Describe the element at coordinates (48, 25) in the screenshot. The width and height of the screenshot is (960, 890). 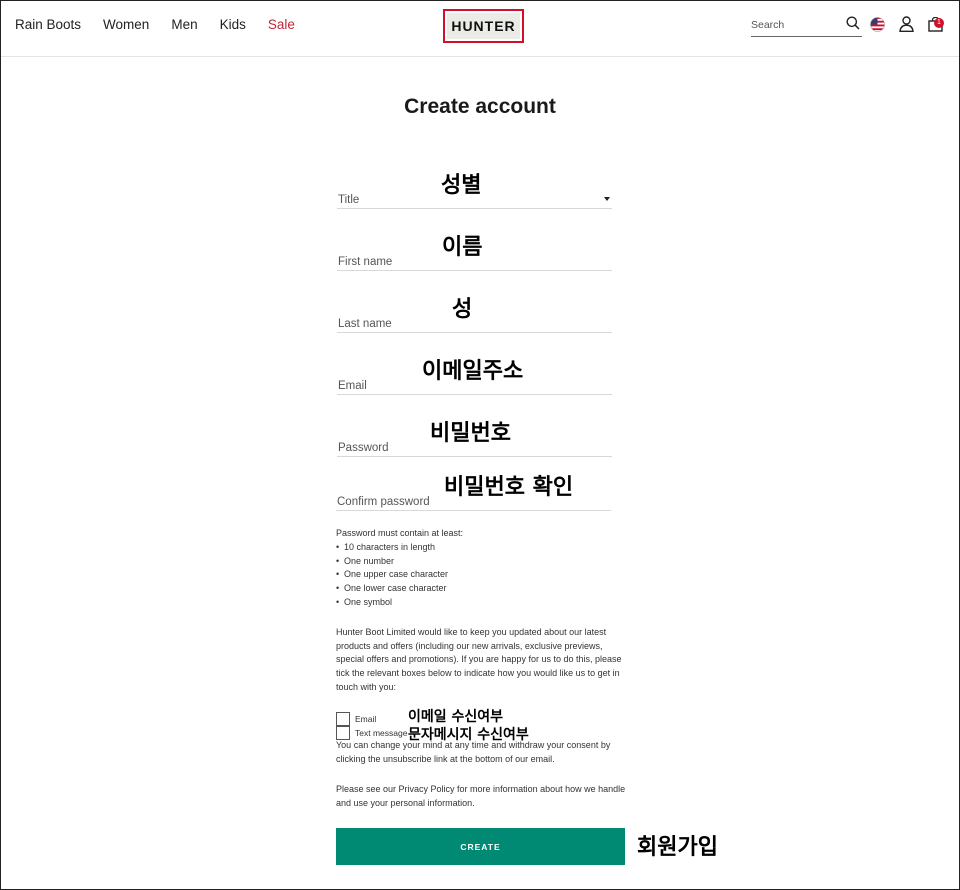
I see `nav-rain-boots: Rain Boots` at that location.